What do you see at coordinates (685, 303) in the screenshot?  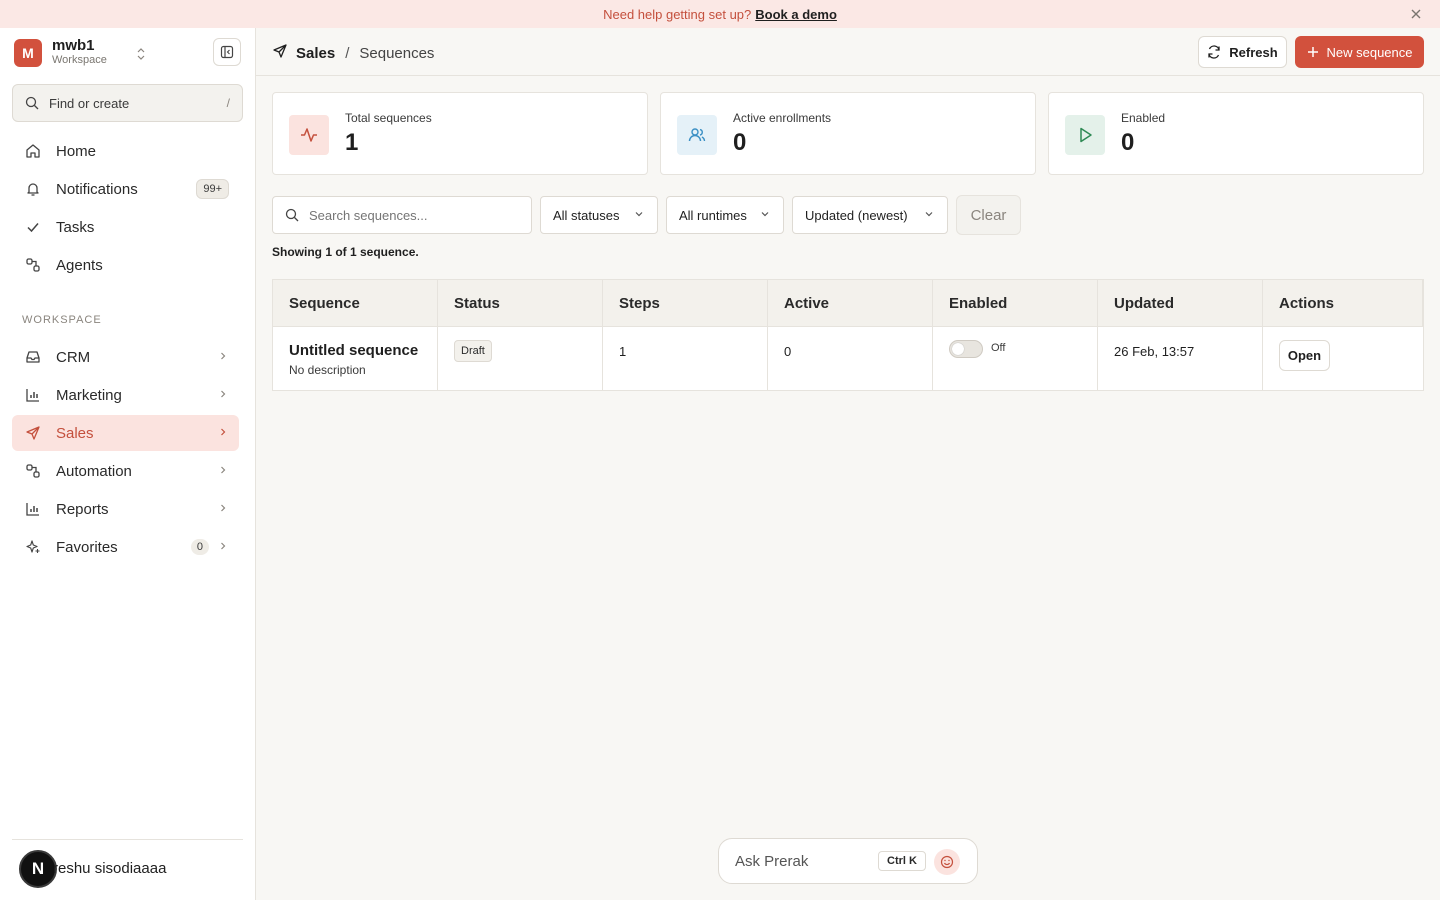 I see `column-header: Steps` at bounding box center [685, 303].